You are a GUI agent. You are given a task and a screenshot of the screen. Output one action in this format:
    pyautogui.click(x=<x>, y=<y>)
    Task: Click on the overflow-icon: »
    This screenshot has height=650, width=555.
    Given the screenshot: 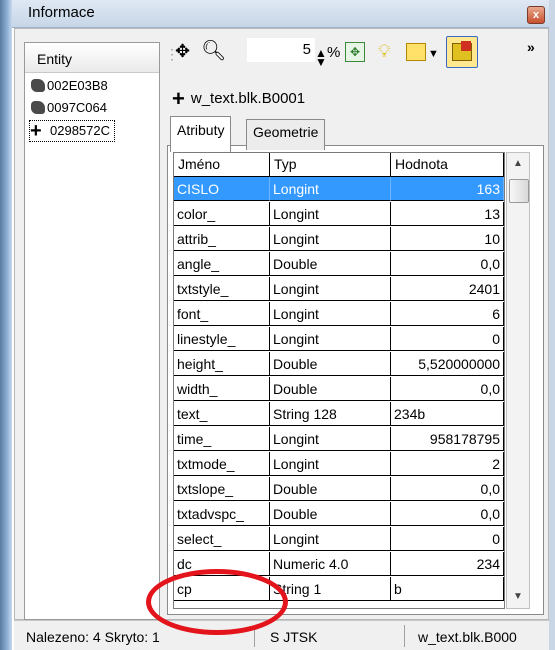 What is the action you would take?
    pyautogui.click(x=531, y=47)
    